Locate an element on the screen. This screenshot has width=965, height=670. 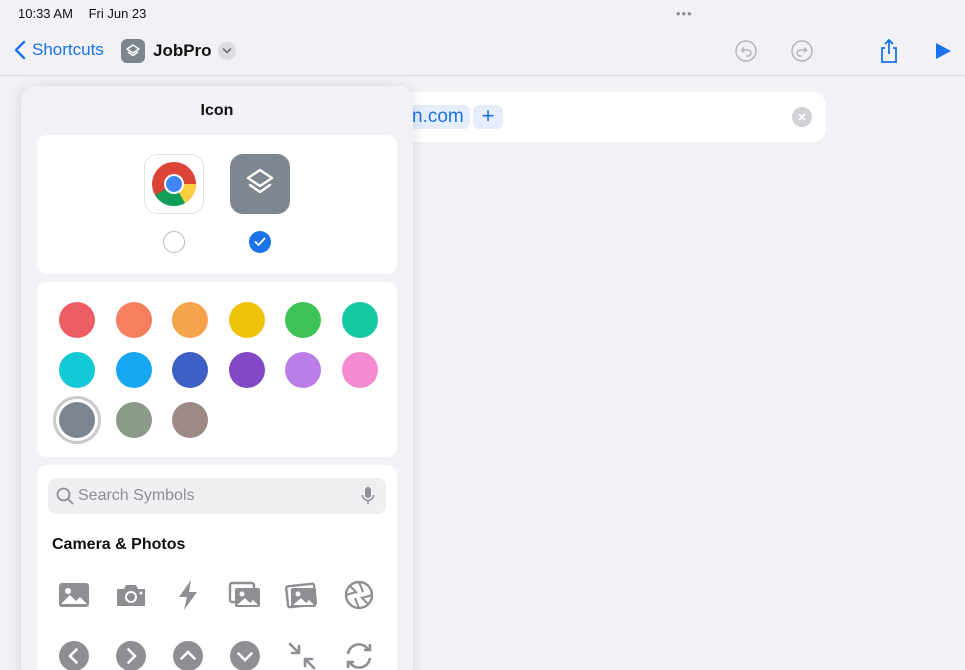
action-card: n.com + is located at coordinates (613, 117).